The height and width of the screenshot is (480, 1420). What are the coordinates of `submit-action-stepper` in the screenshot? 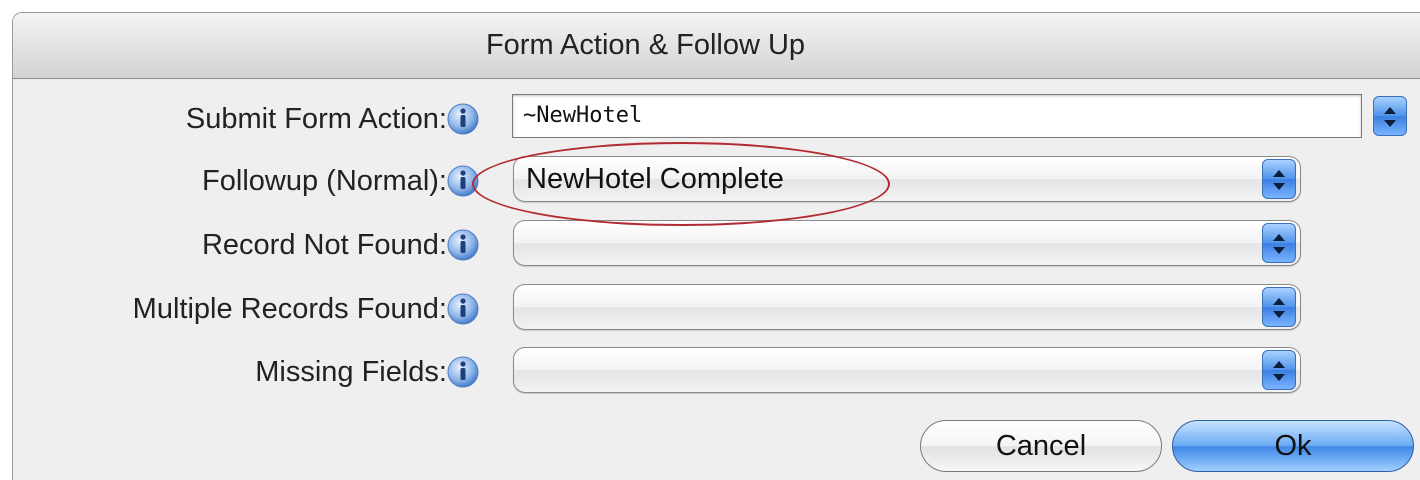 It's located at (1390, 116).